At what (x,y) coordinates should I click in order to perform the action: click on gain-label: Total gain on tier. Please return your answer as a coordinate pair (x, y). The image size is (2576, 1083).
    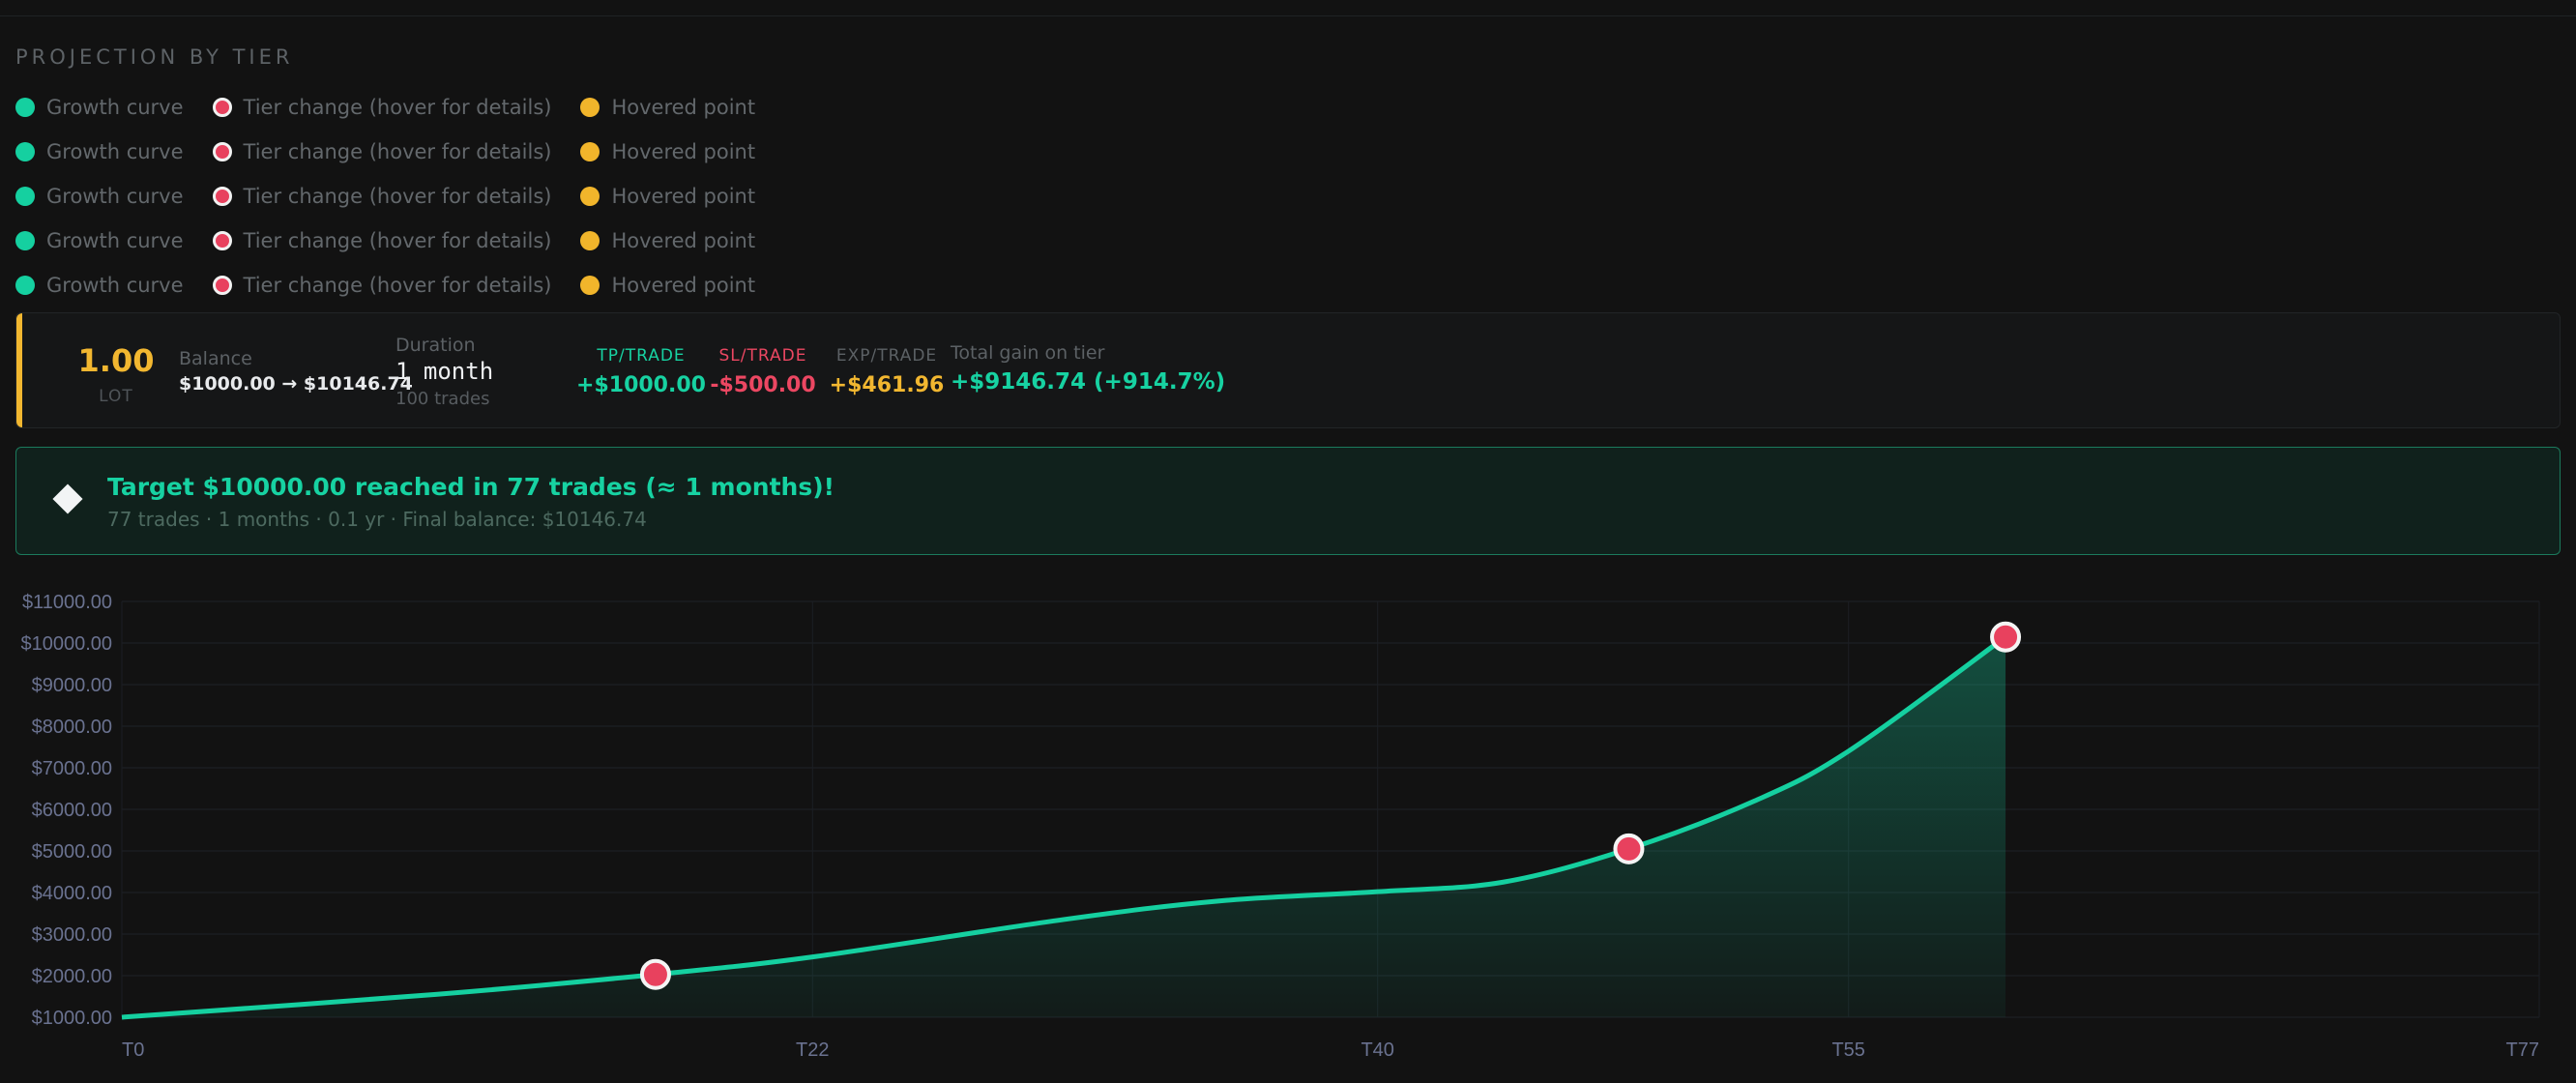
    Looking at the image, I should click on (1028, 353).